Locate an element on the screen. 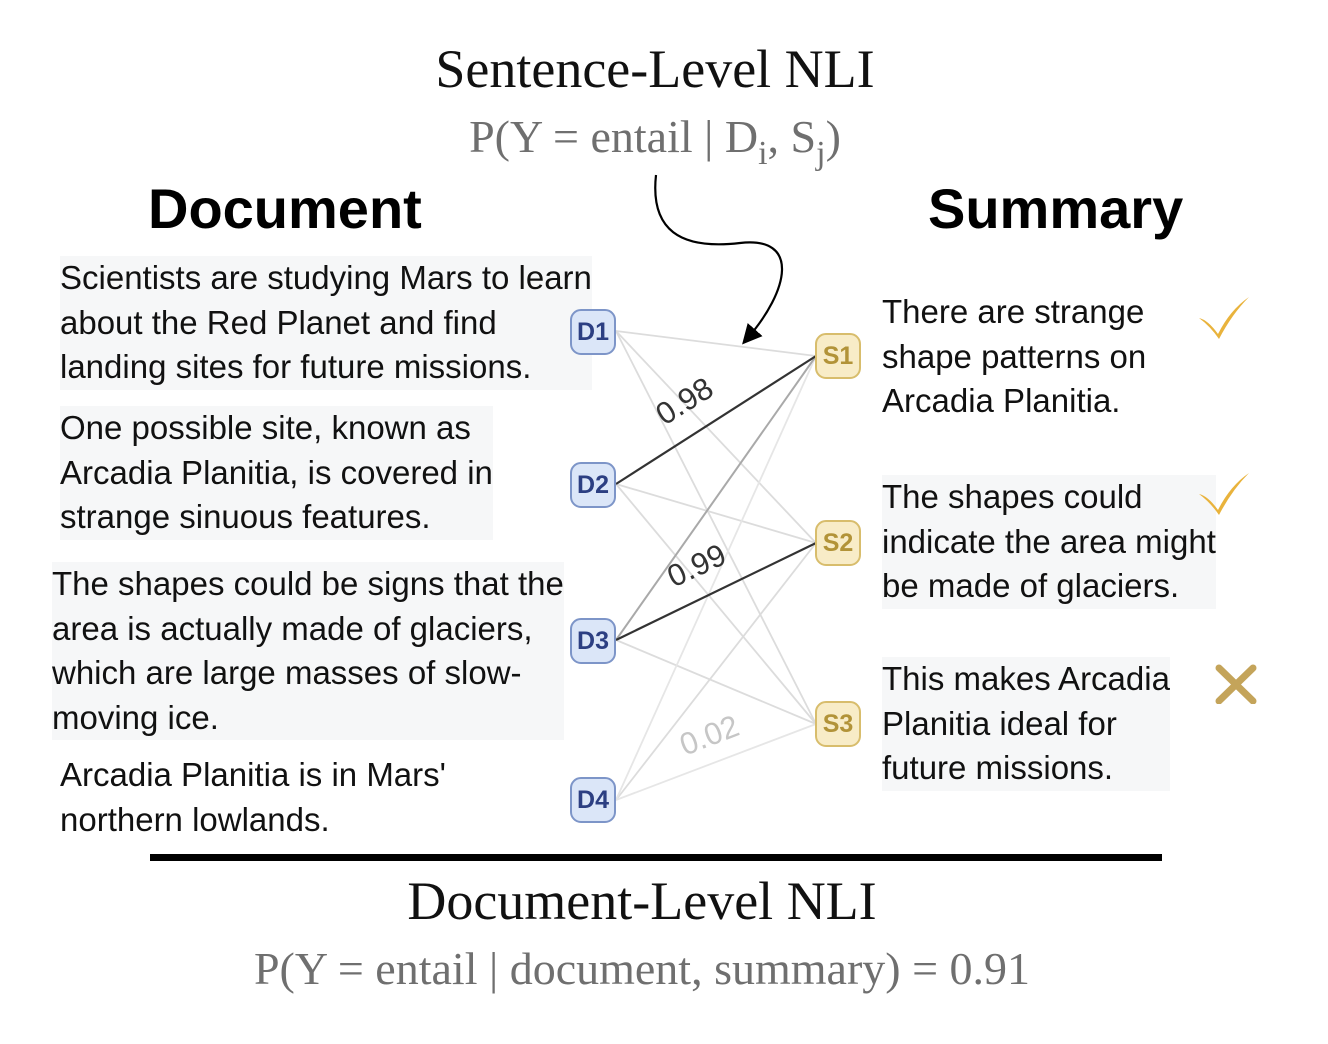 Image resolution: width=1328 pixels, height=1044 pixels. node-d3: D3 is located at coordinates (593, 641).